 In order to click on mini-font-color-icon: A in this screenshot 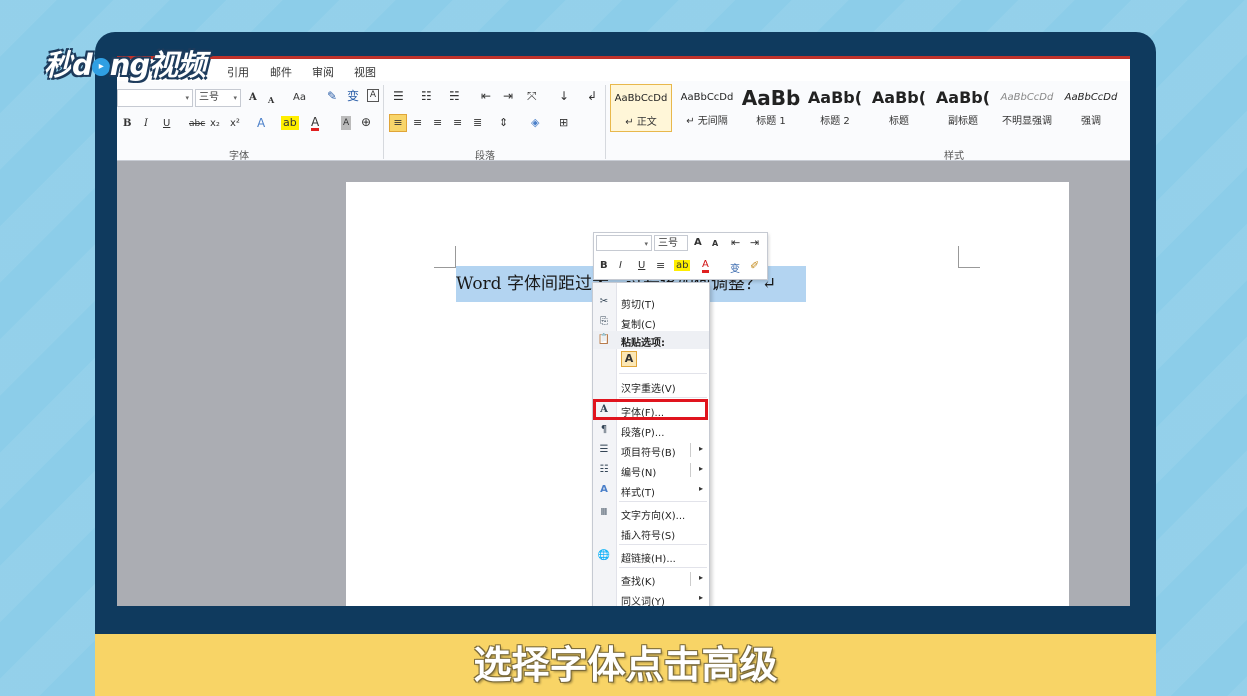, I will do `click(705, 266)`.